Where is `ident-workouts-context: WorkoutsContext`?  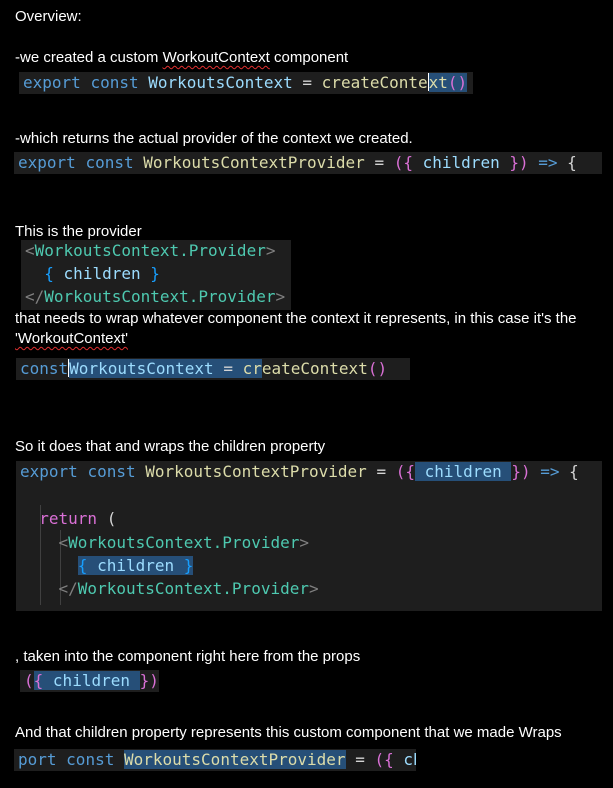
ident-workouts-context: WorkoutsContext is located at coordinates (220, 82).